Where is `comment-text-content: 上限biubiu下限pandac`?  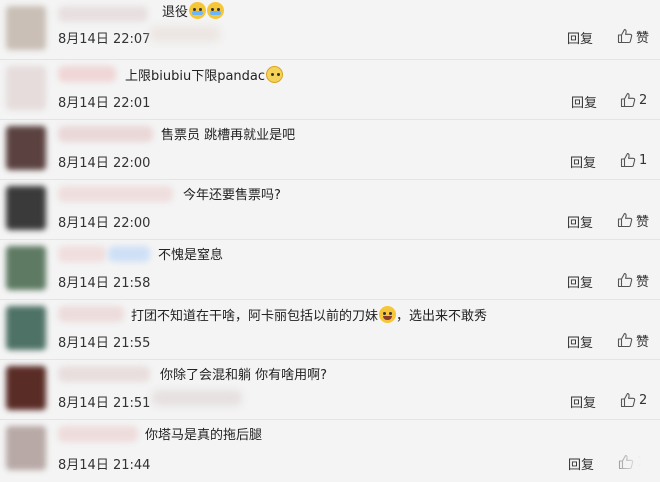 comment-text-content: 上限biubiu下限pandac is located at coordinates (195, 76).